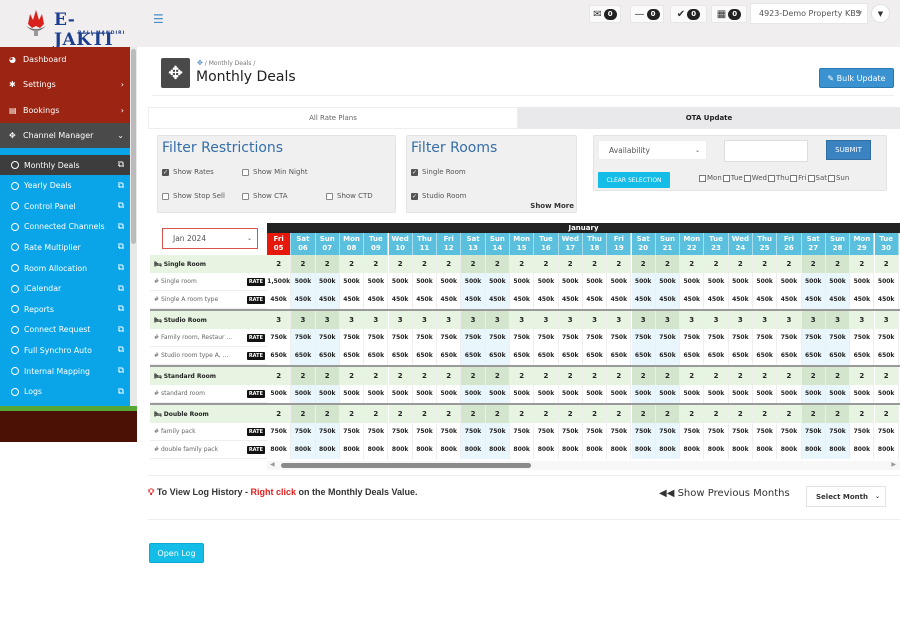 This screenshot has height=617, width=900. I want to click on day-header: Mon 08, so click(352, 244).